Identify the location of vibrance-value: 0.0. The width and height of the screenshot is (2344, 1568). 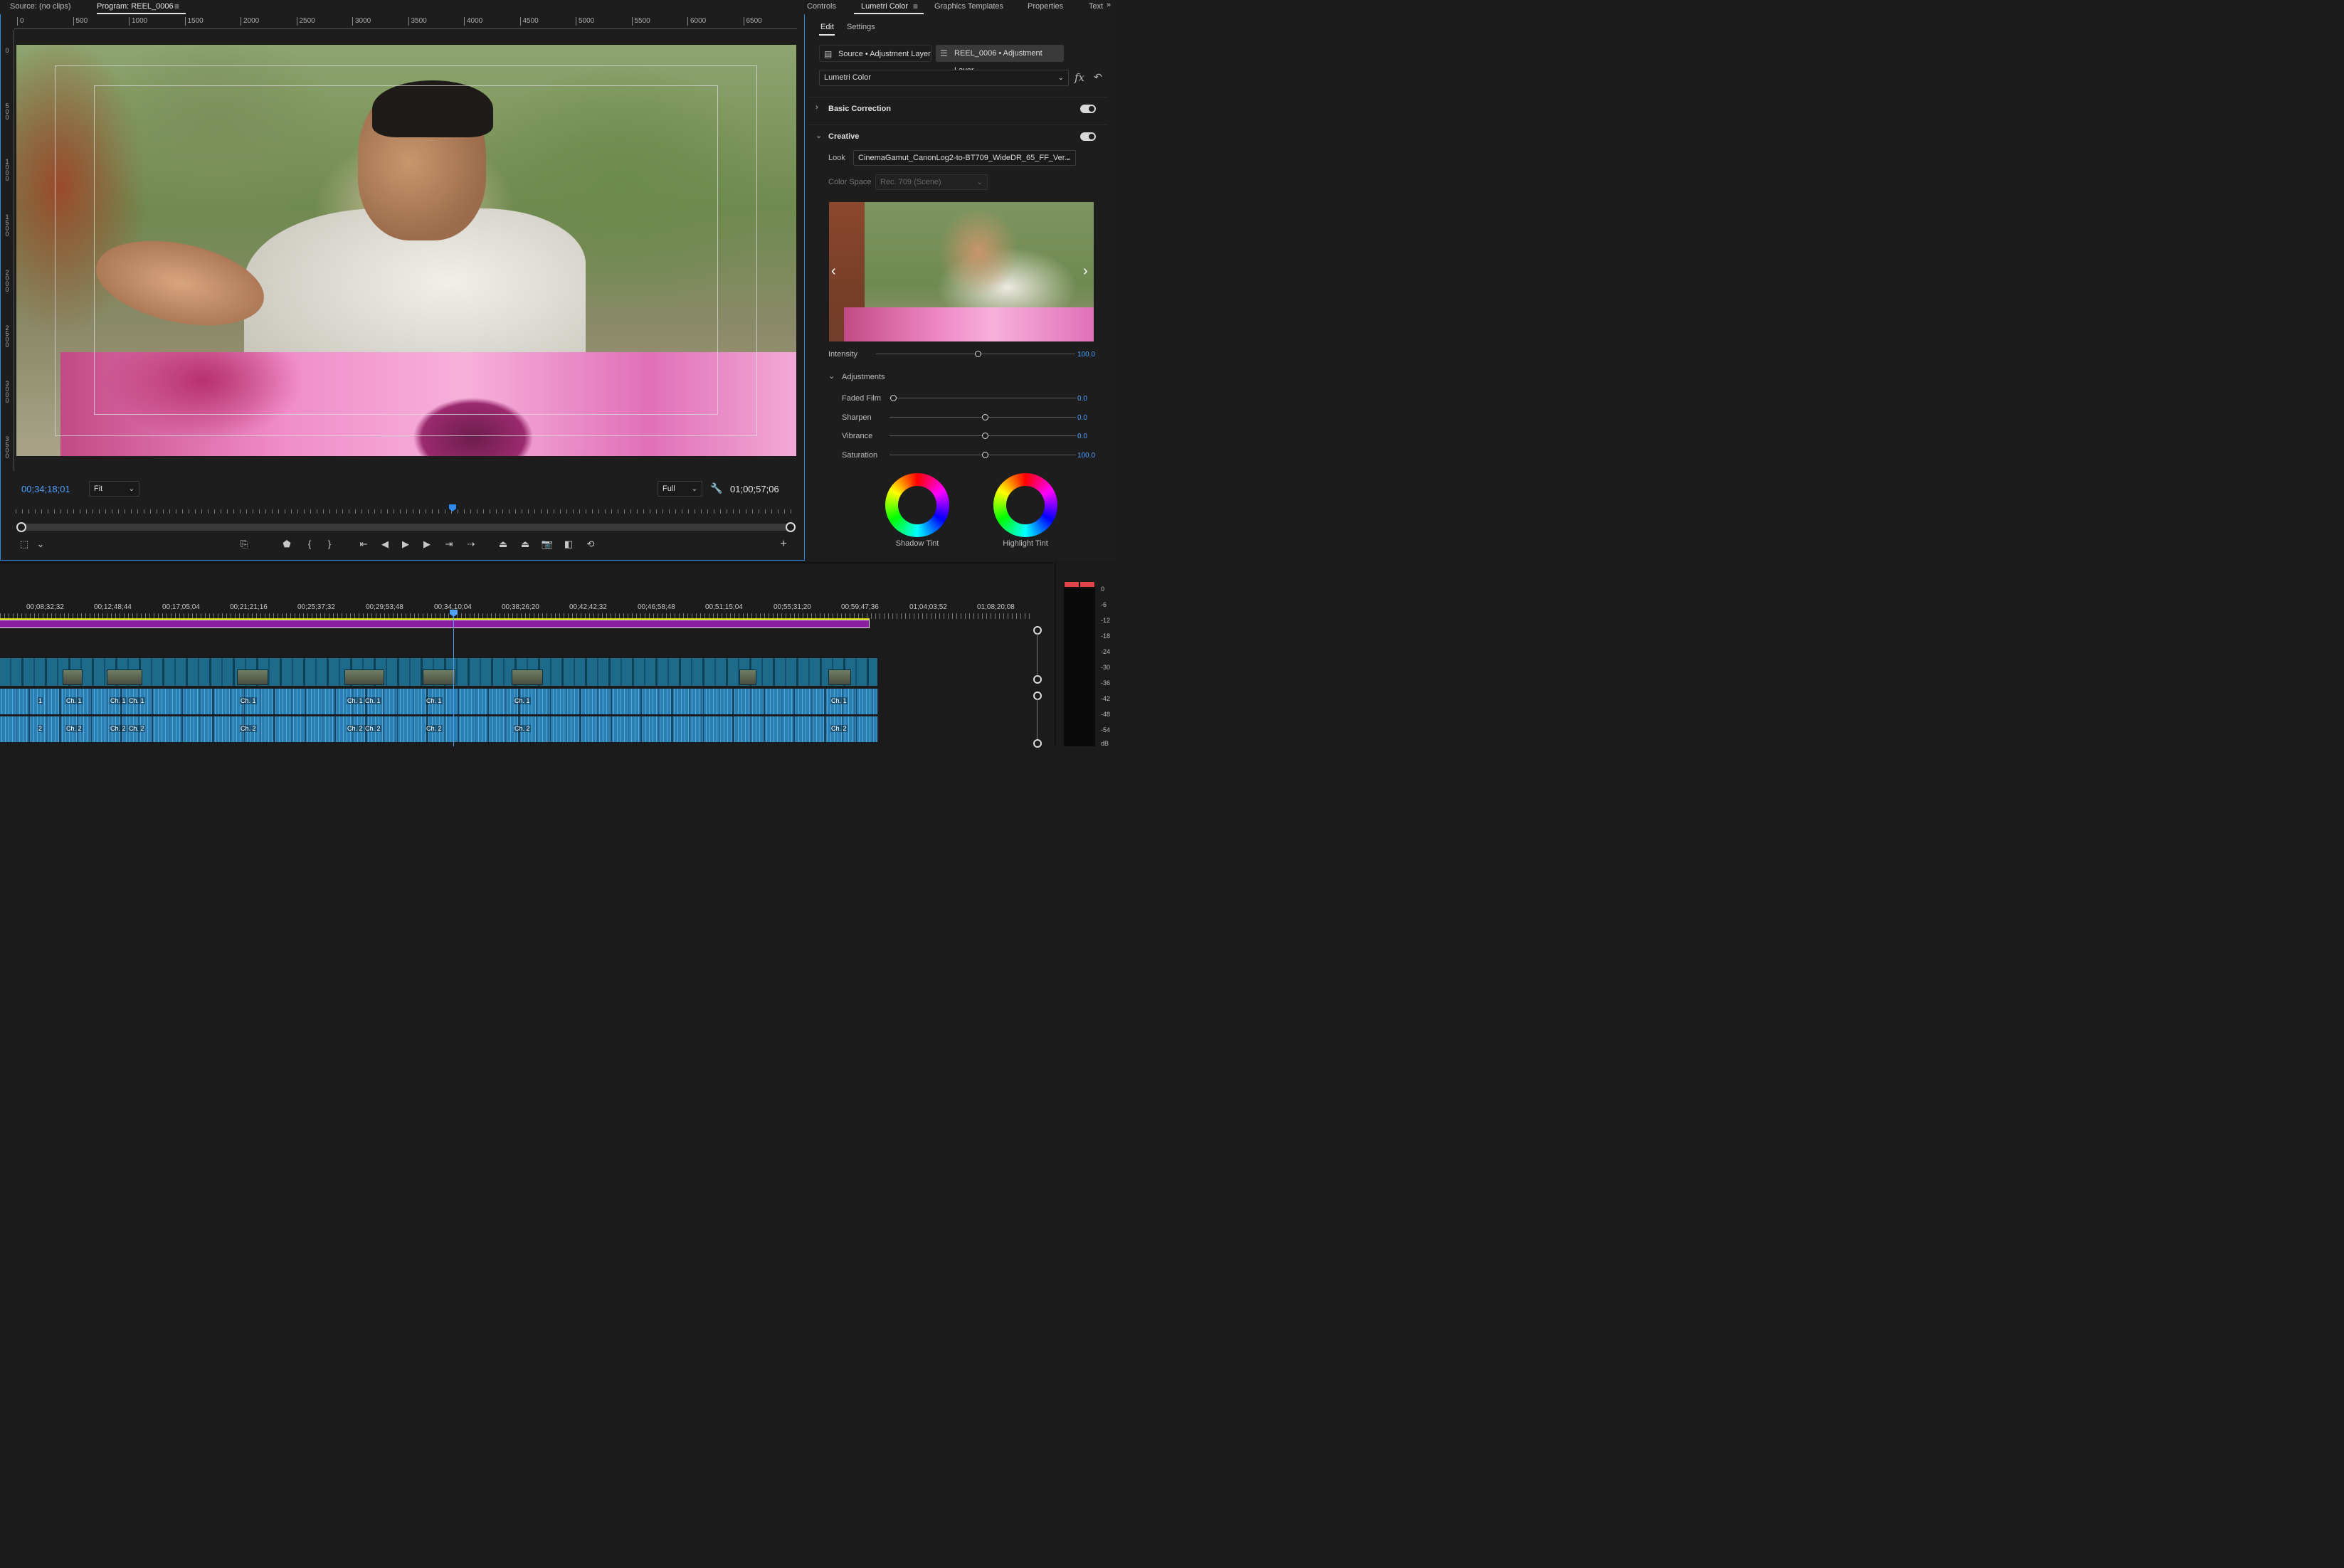
(1082, 436).